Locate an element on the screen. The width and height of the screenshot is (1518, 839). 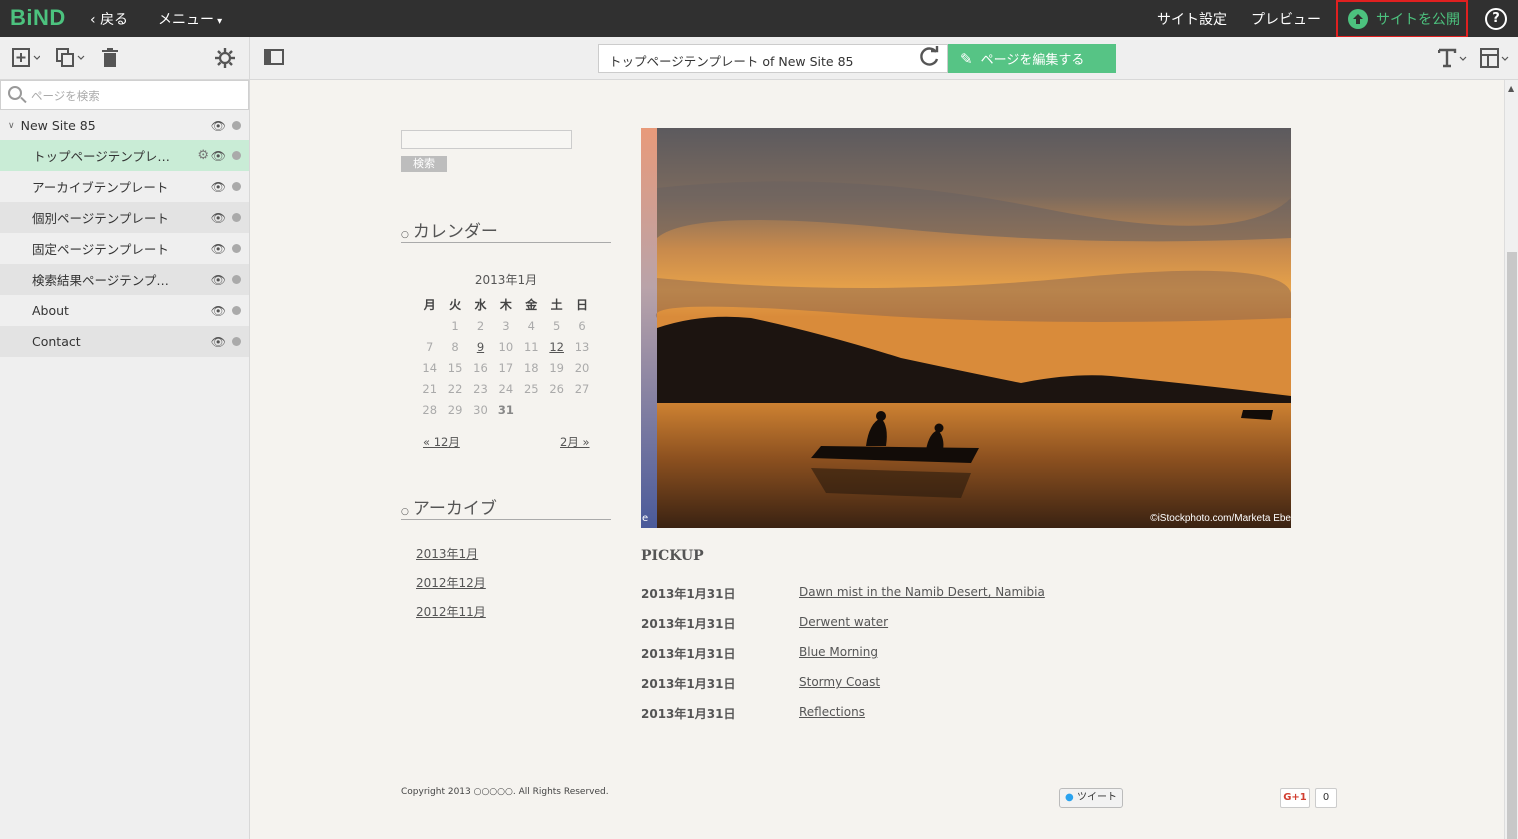
pickup-link: Stormy Coast is located at coordinates (839, 682).